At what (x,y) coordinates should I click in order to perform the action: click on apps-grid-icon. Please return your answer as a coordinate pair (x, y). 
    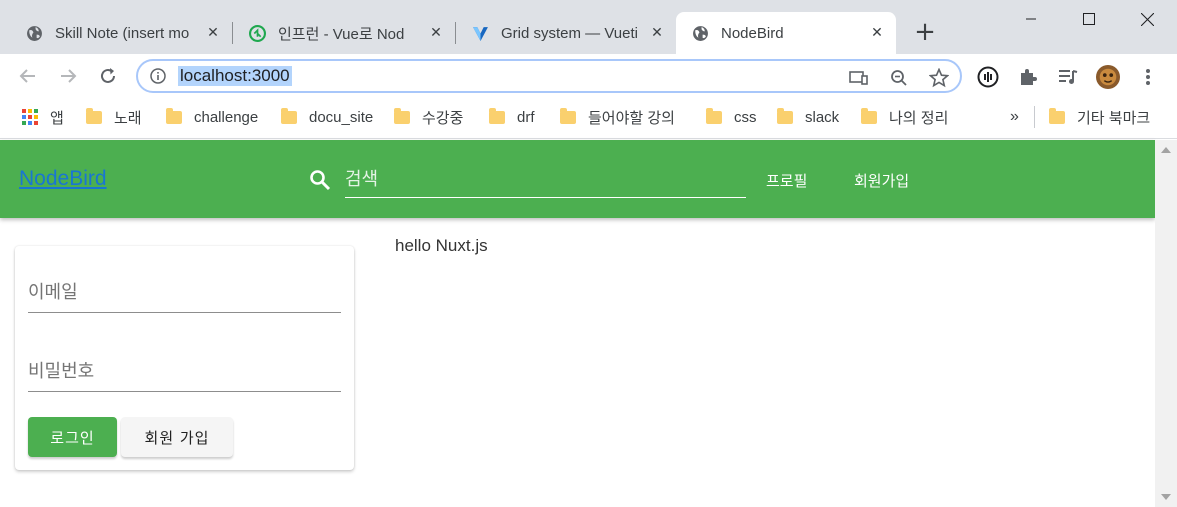
    Looking at the image, I should click on (30, 117).